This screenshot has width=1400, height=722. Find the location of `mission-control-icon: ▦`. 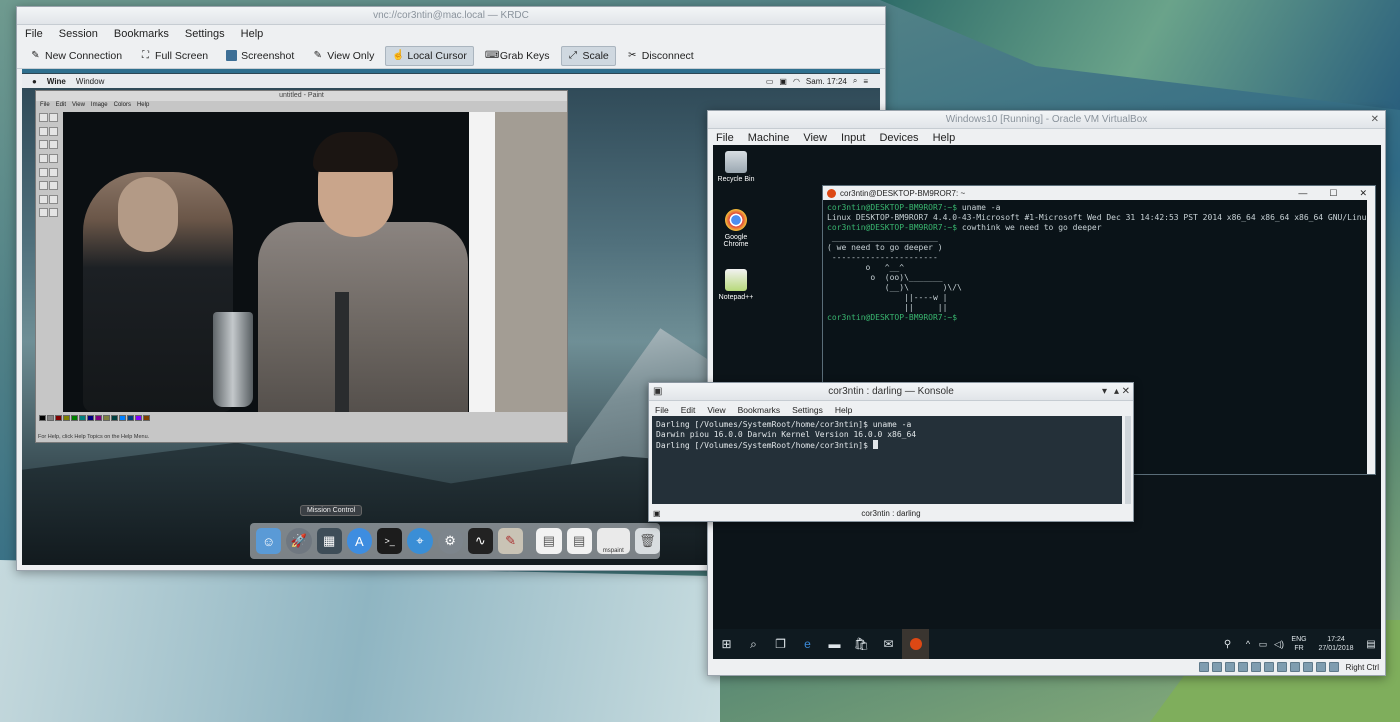

mission-control-icon: ▦ is located at coordinates (329, 541).